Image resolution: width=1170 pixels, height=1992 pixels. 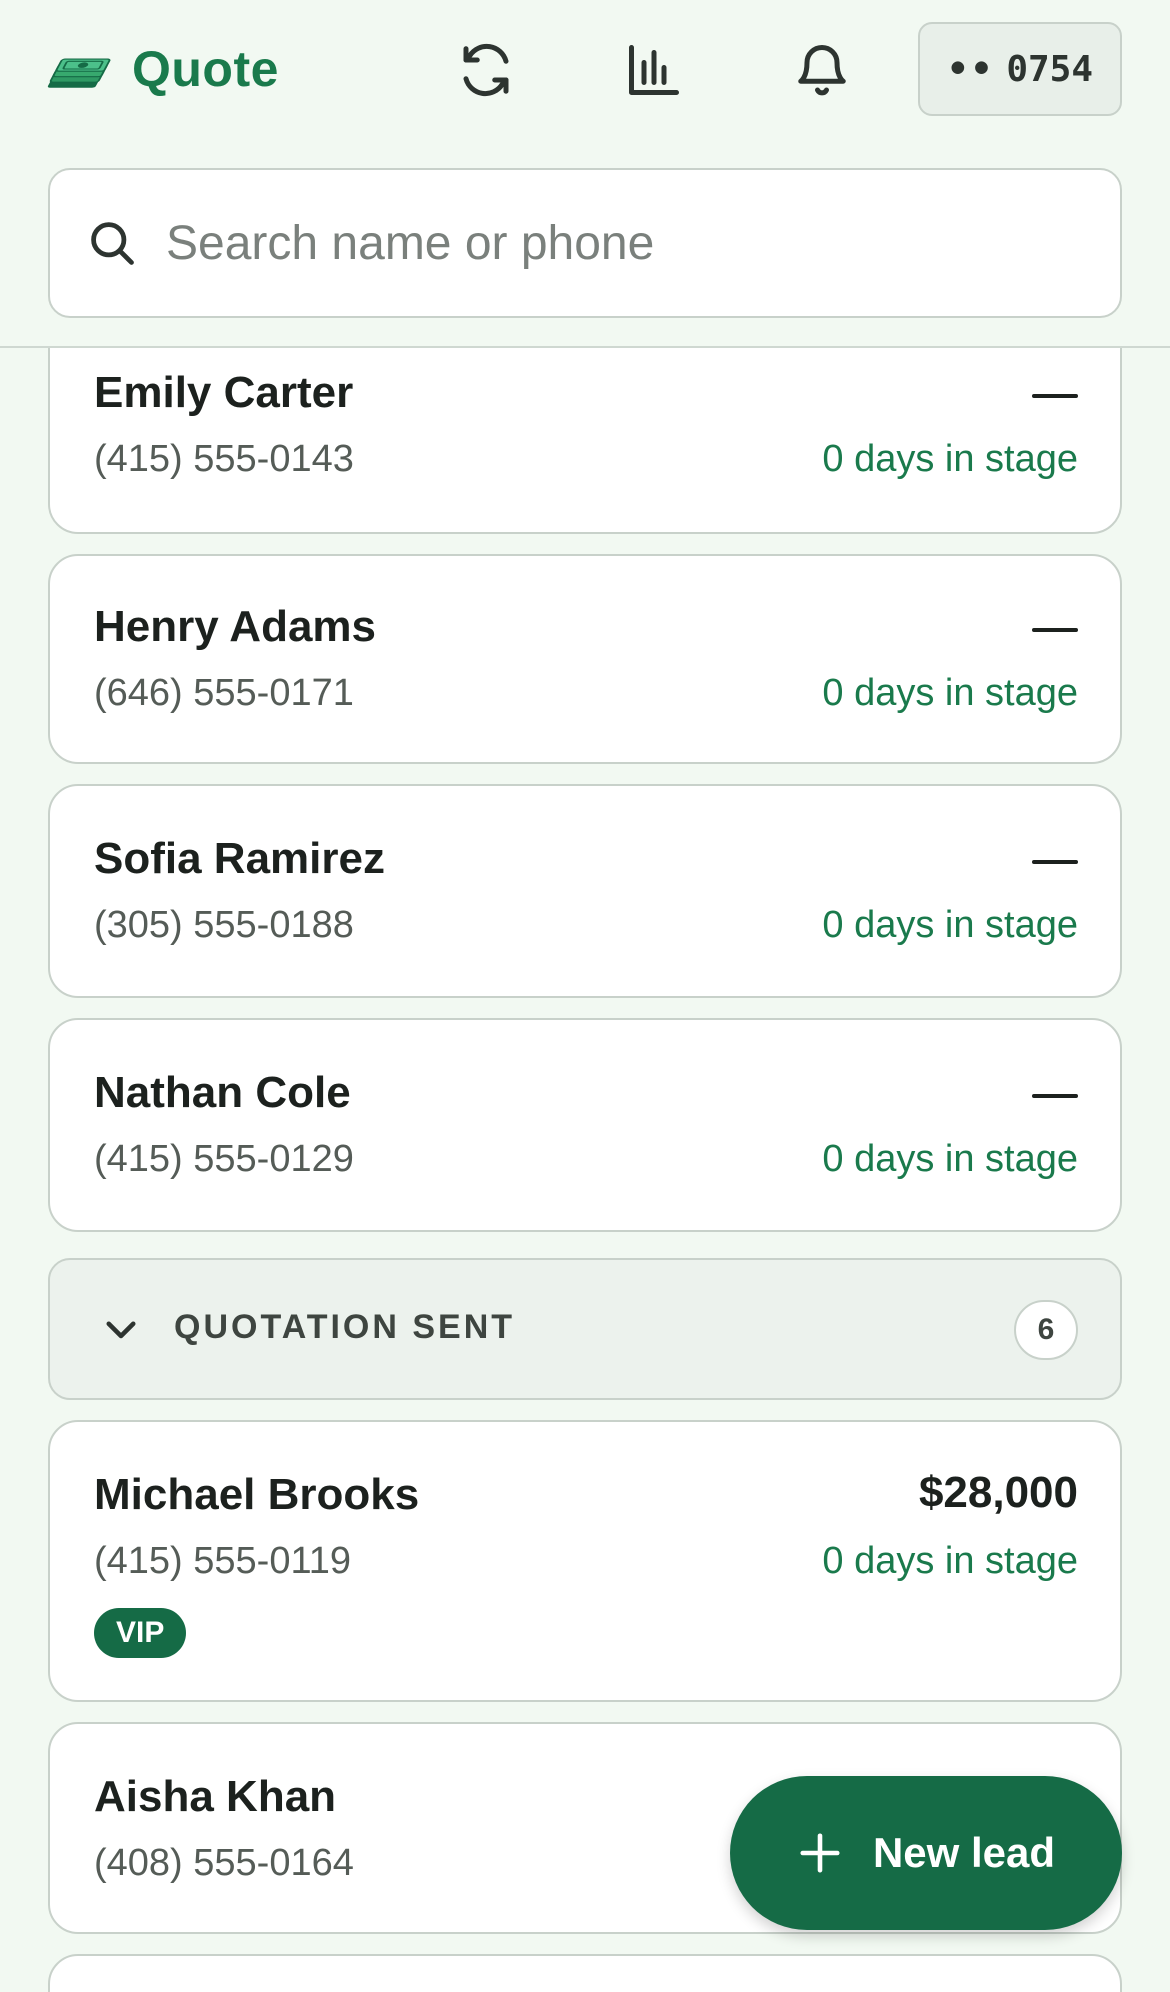 I want to click on new-lead-label: New lead, so click(x=964, y=1852).